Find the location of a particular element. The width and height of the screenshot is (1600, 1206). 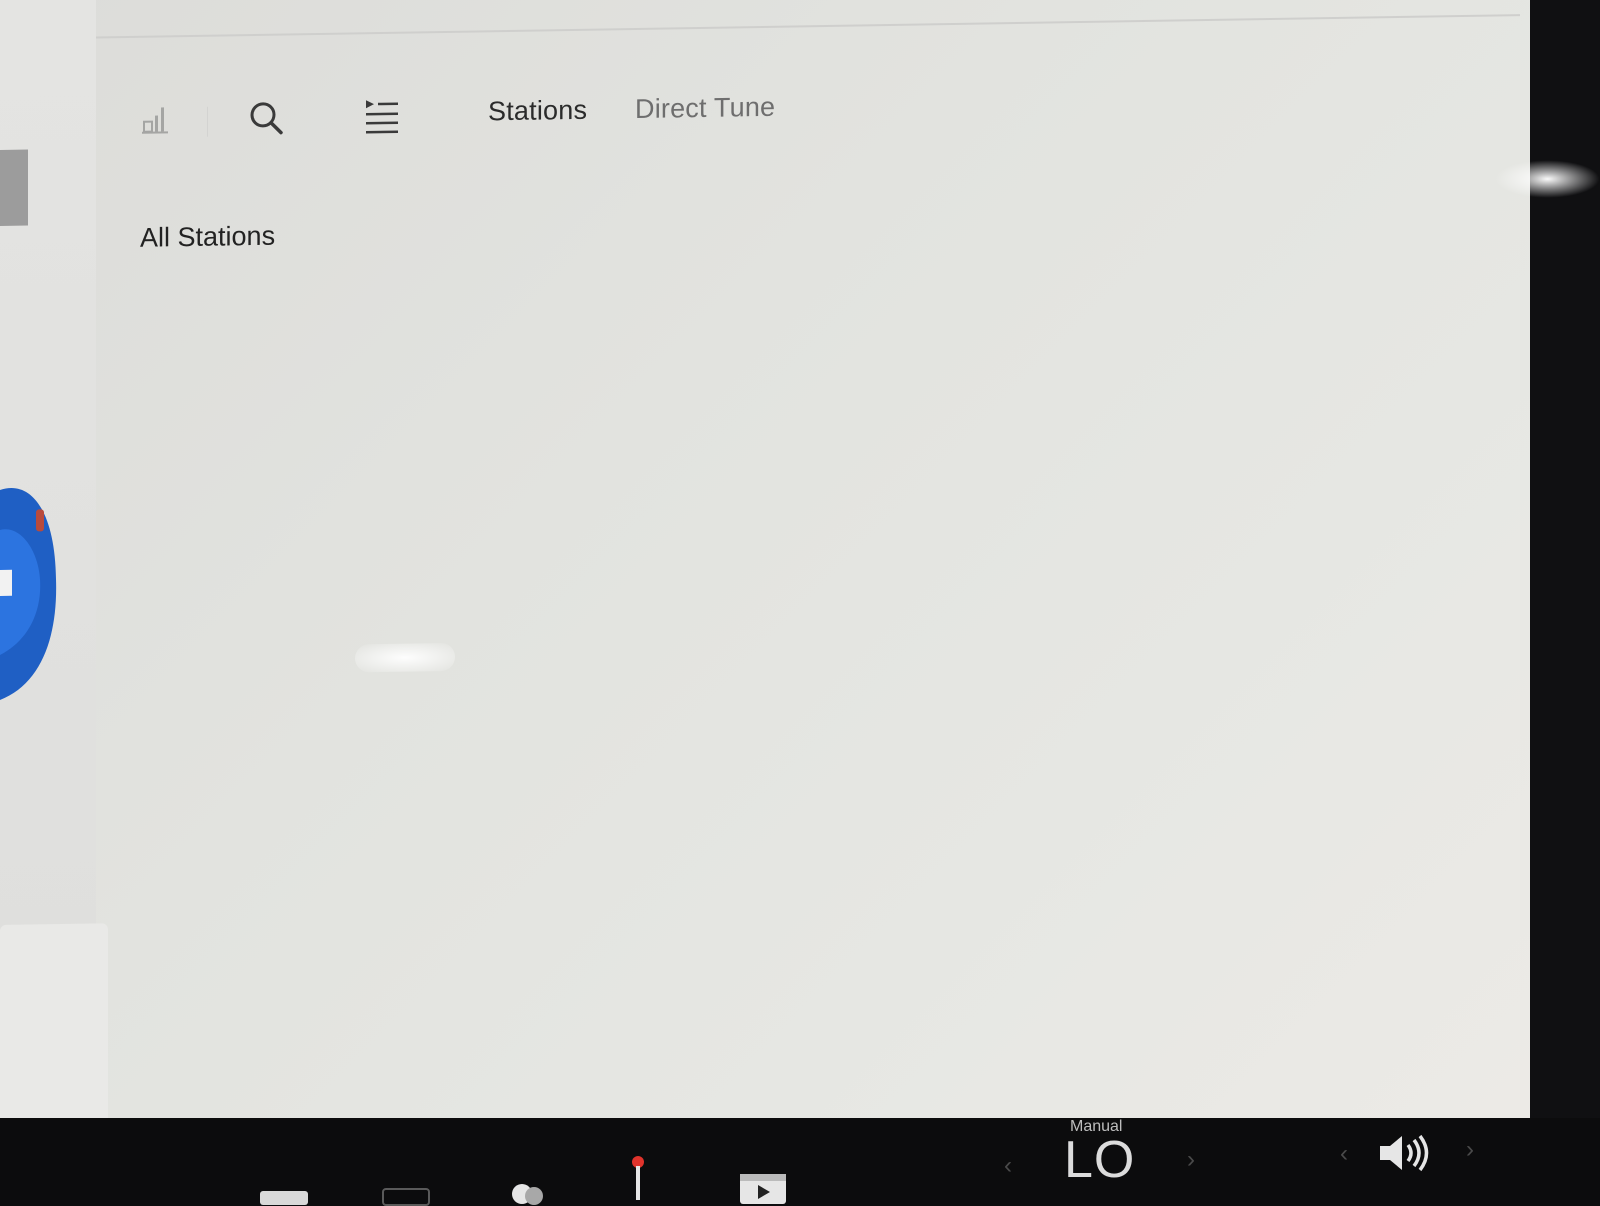

volume-up-chevron-icon: › is located at coordinates (1470, 1150).